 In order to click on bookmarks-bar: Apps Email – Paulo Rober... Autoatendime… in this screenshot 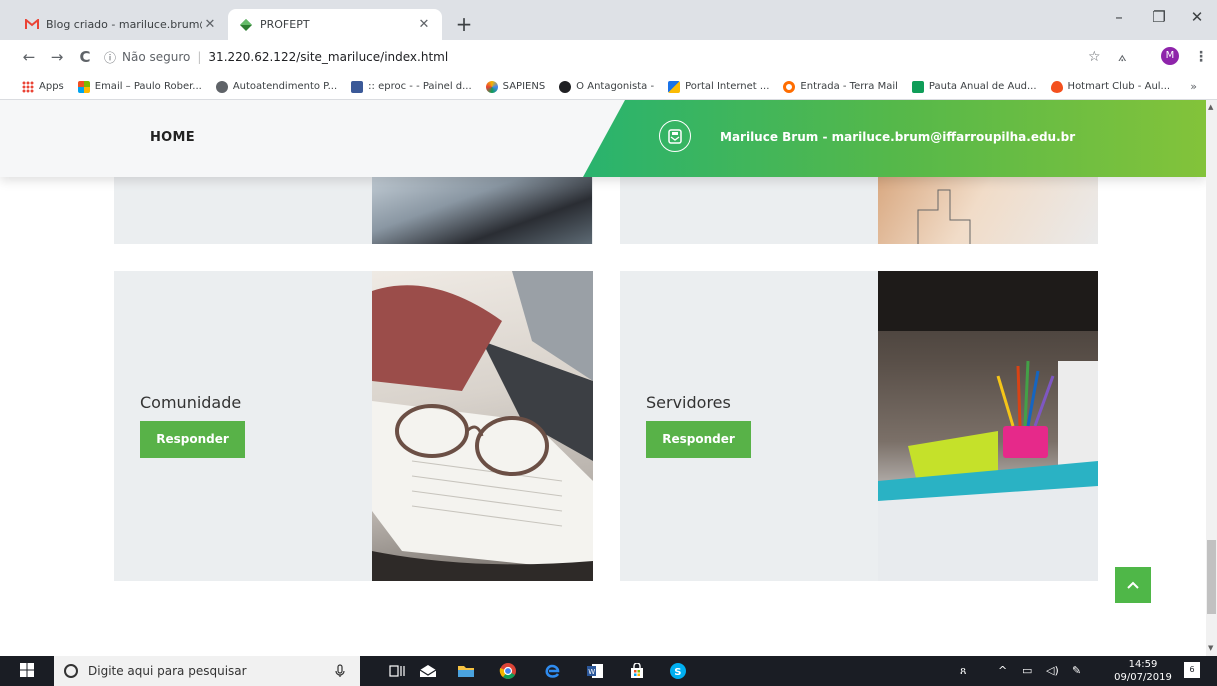, I will do `click(608, 87)`.